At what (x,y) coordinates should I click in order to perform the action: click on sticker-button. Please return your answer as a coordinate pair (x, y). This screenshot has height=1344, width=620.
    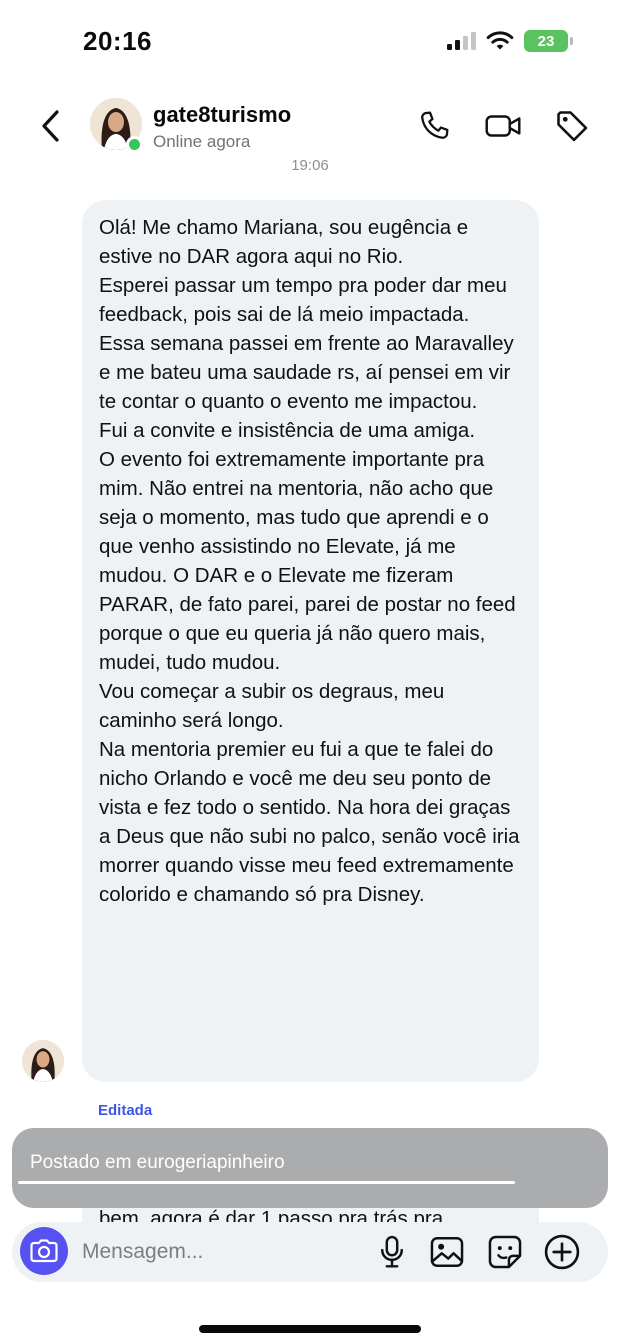
    Looking at the image, I should click on (505, 1252).